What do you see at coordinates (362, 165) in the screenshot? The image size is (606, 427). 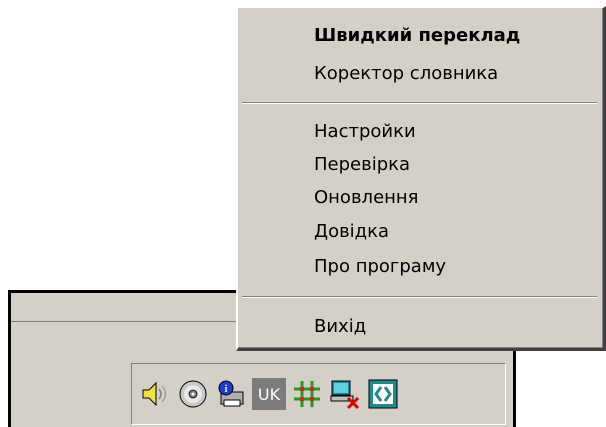 I see `menu-item-check: Перевірка` at bounding box center [362, 165].